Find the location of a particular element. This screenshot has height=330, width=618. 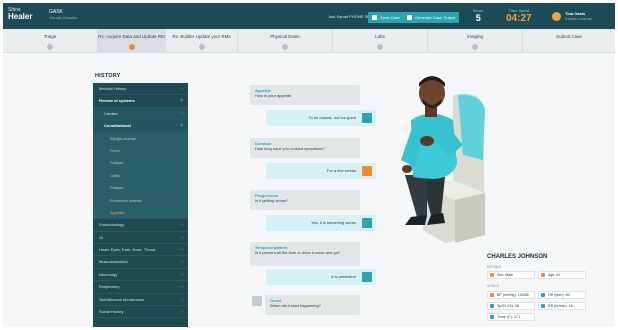

question-bubble: Appetite How is your appetite is located at coordinates (305, 95).